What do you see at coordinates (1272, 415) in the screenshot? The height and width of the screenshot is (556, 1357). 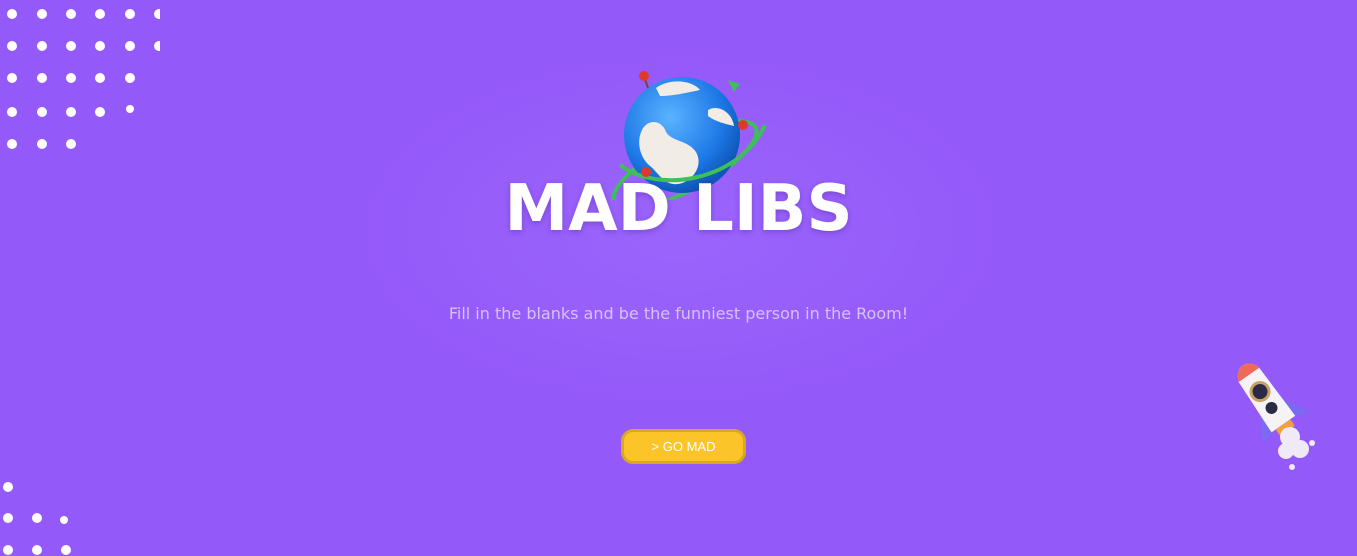 I see `rocket-icon` at bounding box center [1272, 415].